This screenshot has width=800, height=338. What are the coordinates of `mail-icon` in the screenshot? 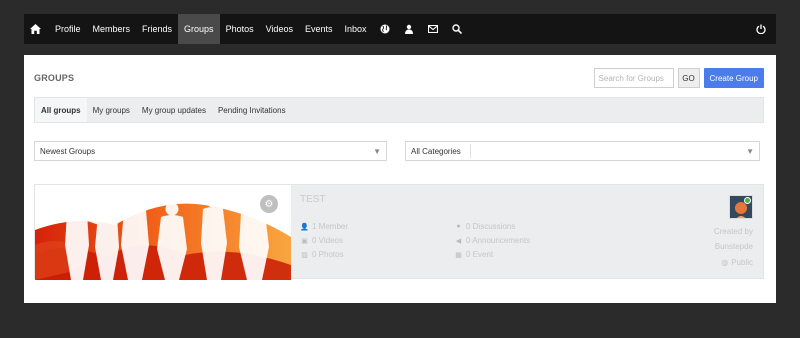 It's located at (433, 29).